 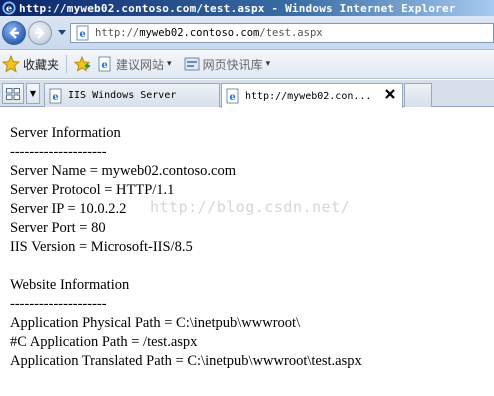 I want to click on internet-explorer-icon: e, so click(x=9, y=8).